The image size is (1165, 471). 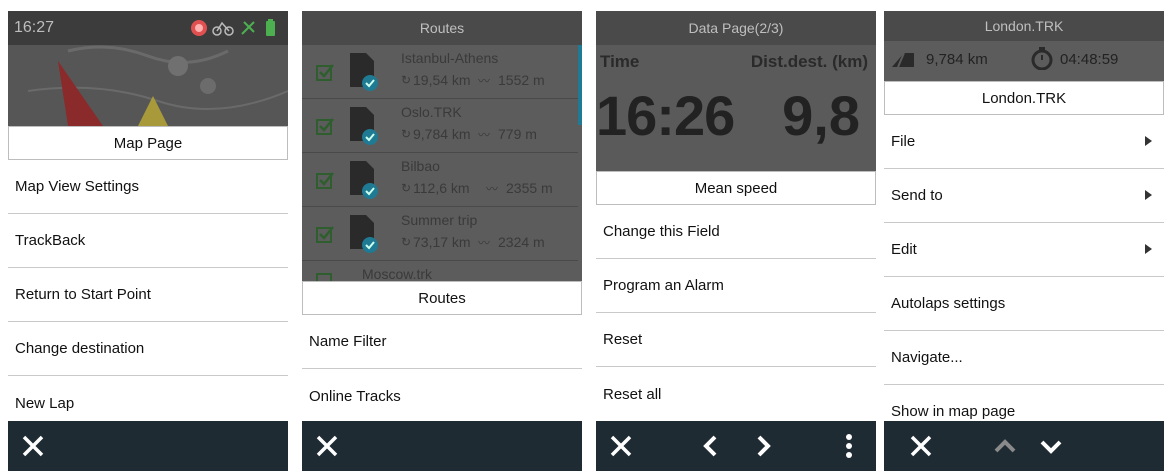 I want to click on scrollbar, so click(x=580, y=85).